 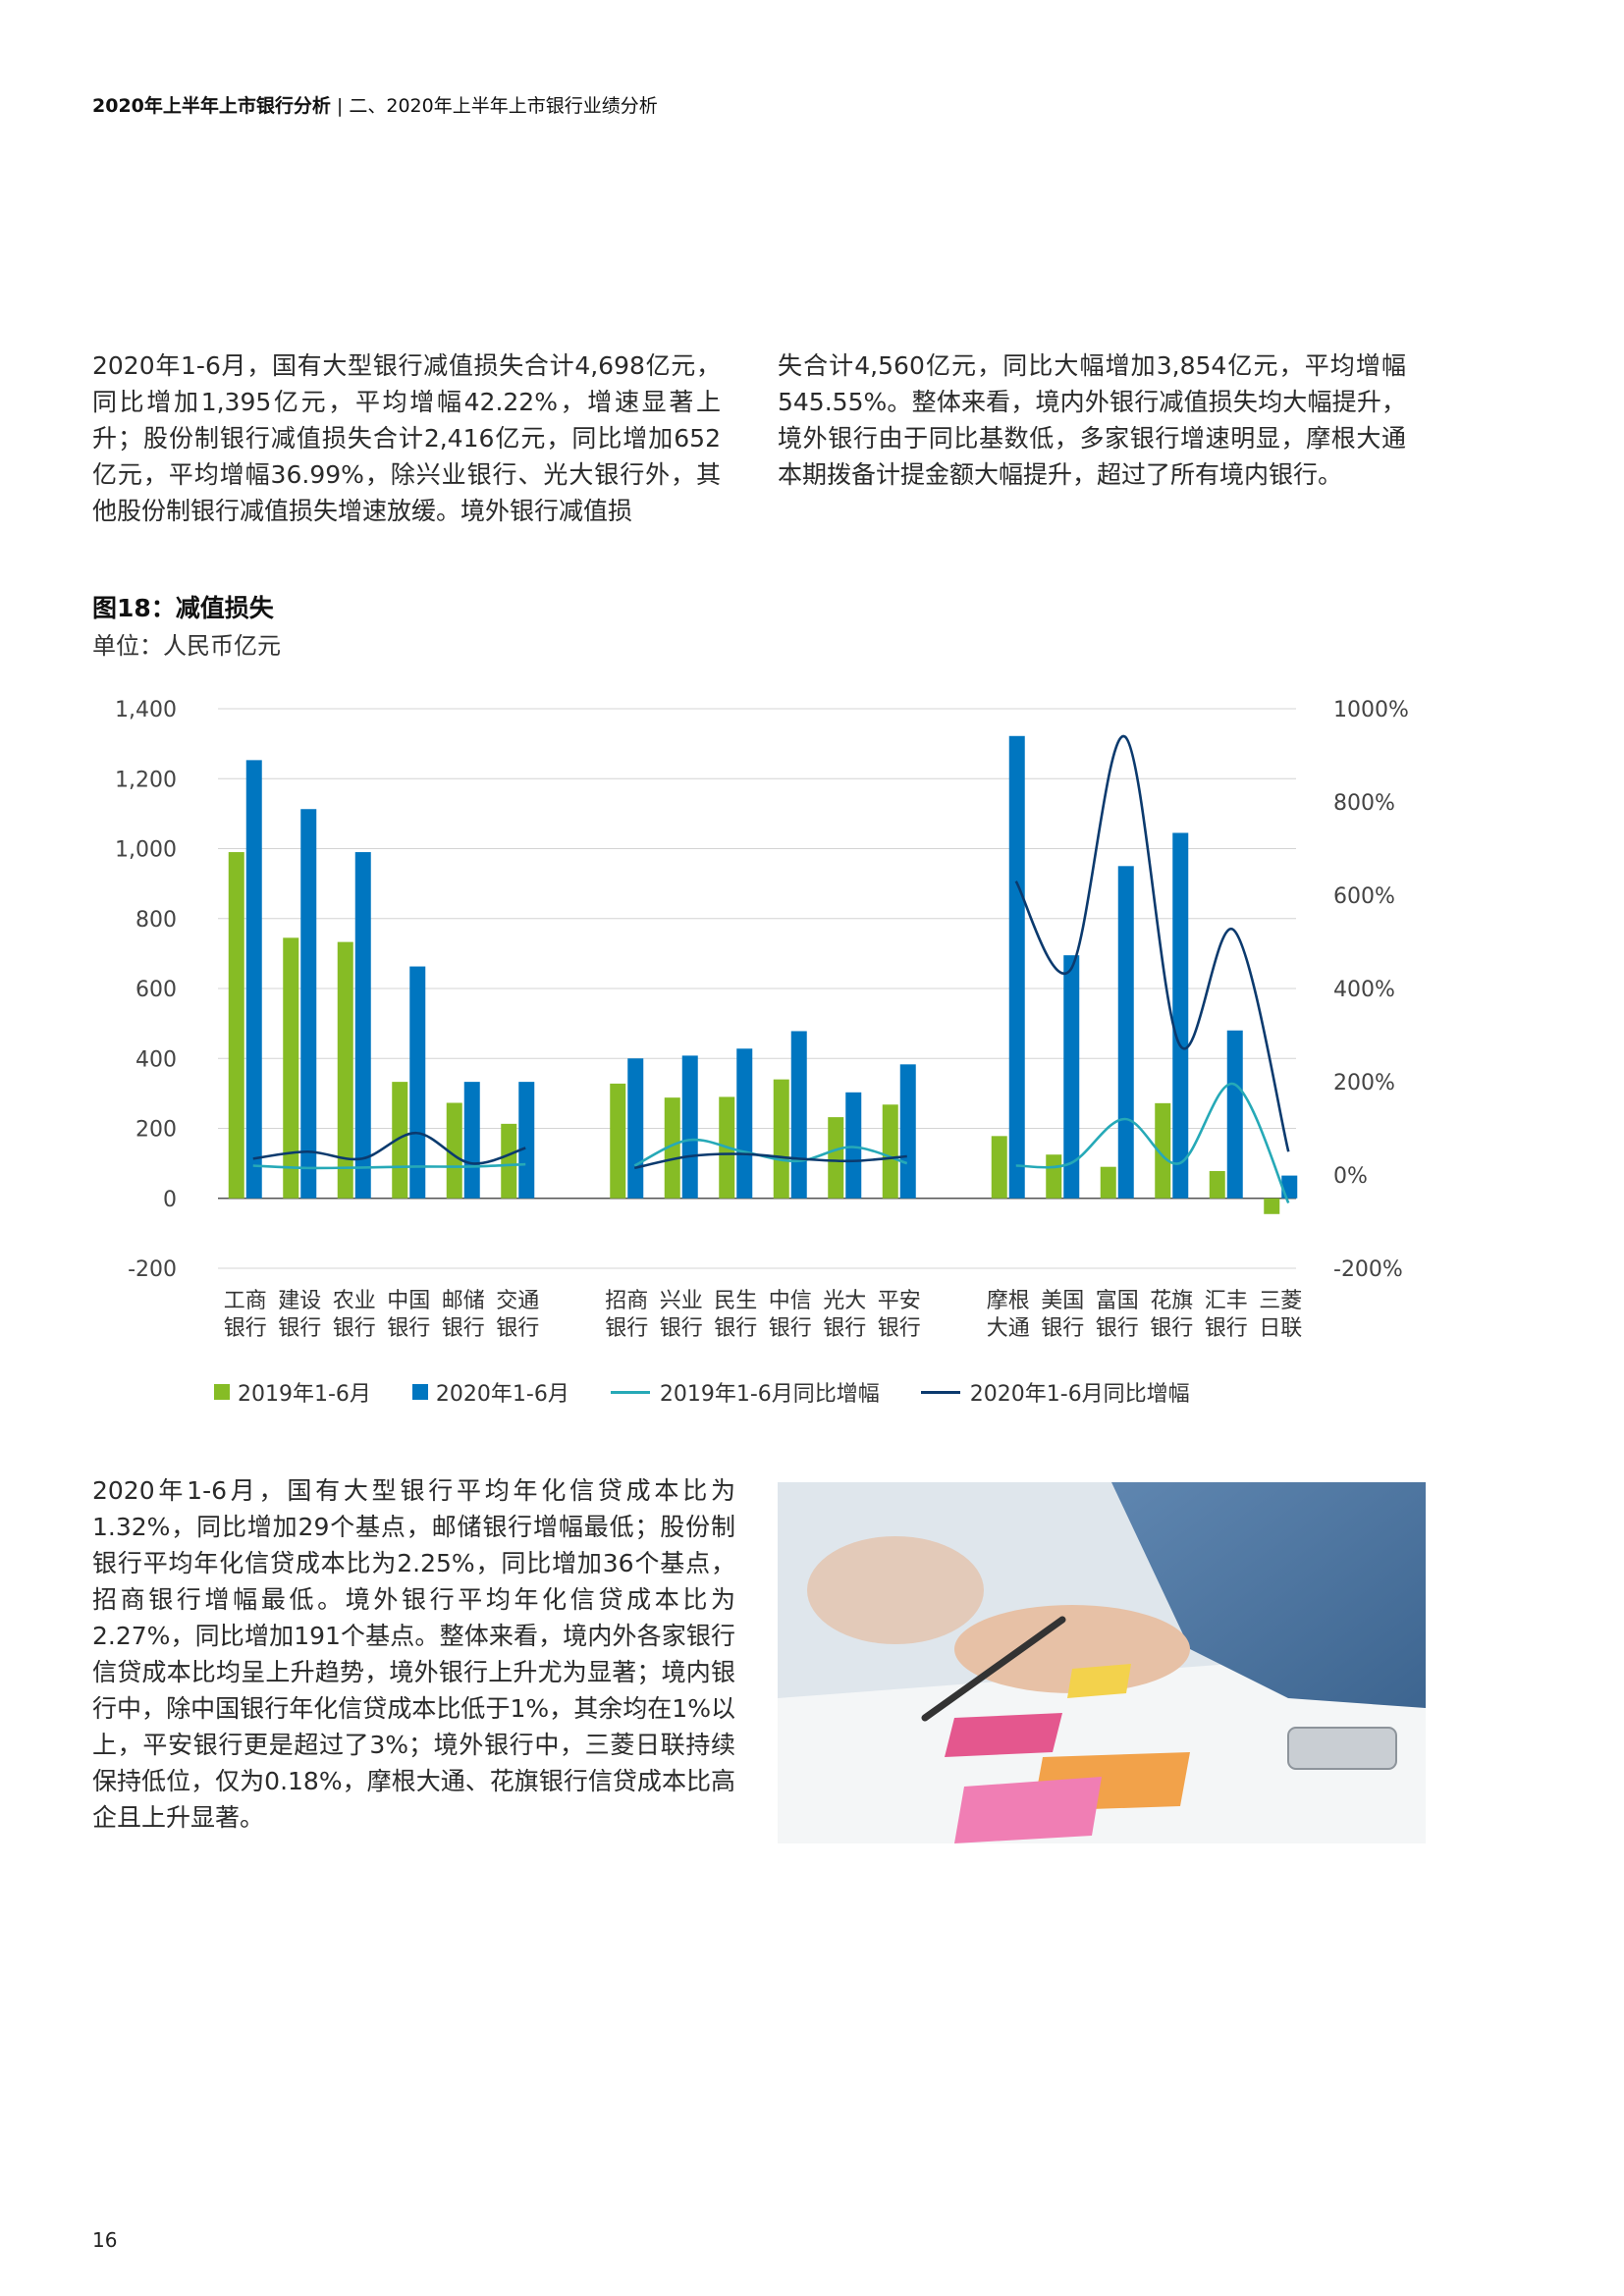 I want to click on category-label: 大通, so click(x=1008, y=1329).